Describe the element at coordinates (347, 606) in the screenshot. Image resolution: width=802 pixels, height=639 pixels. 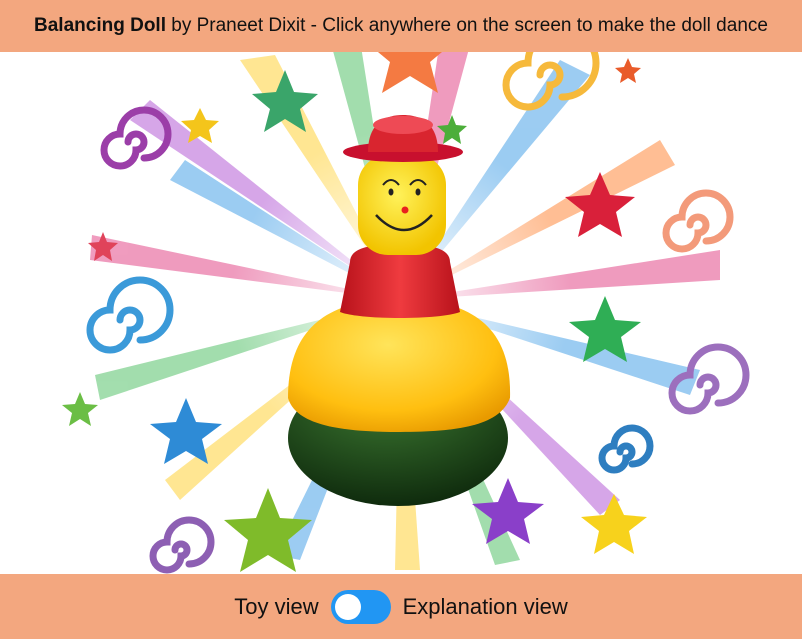
I see `toggle-knob` at that location.